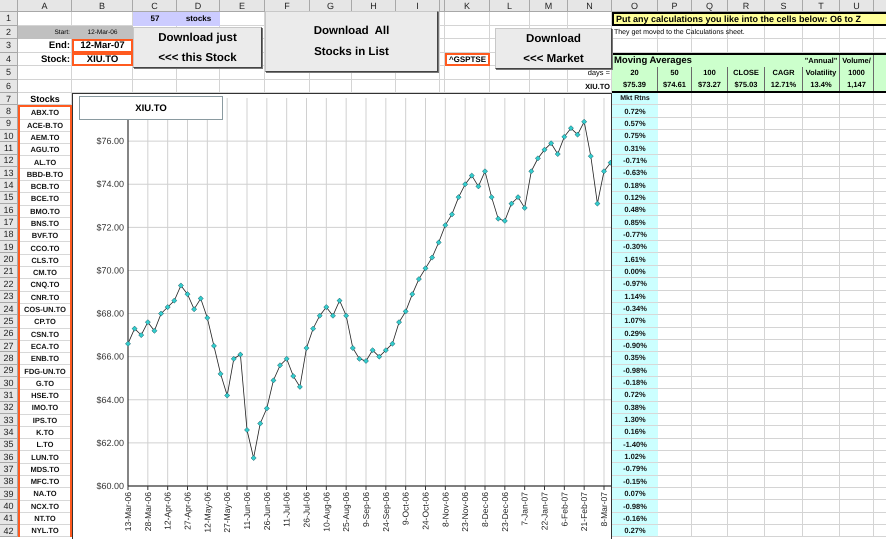 The height and width of the screenshot is (539, 886). What do you see at coordinates (749, 19) in the screenshot?
I see `instruction-banner: Put any calculations you like into the cells below: O6 to Z` at bounding box center [749, 19].